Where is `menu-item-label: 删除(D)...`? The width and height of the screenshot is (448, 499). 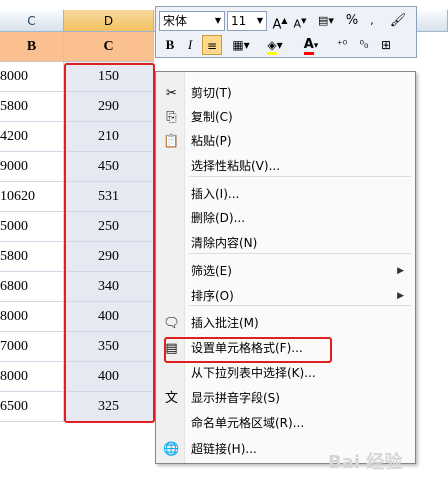 menu-item-label: 删除(D)... is located at coordinates (218, 218).